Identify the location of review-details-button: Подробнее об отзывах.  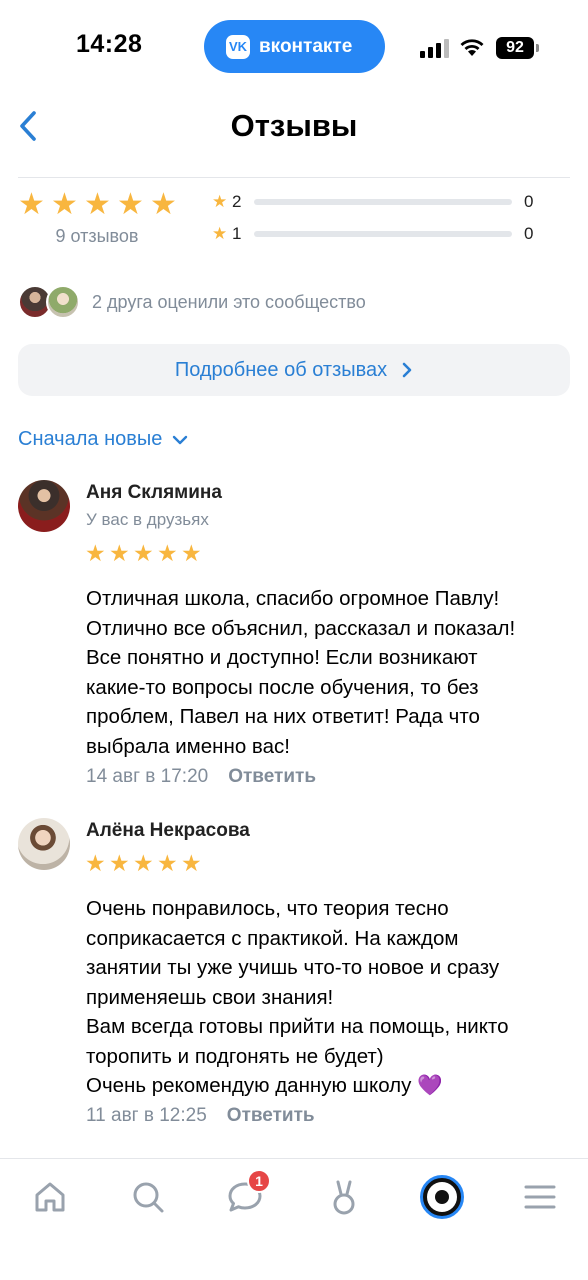
(294, 370).